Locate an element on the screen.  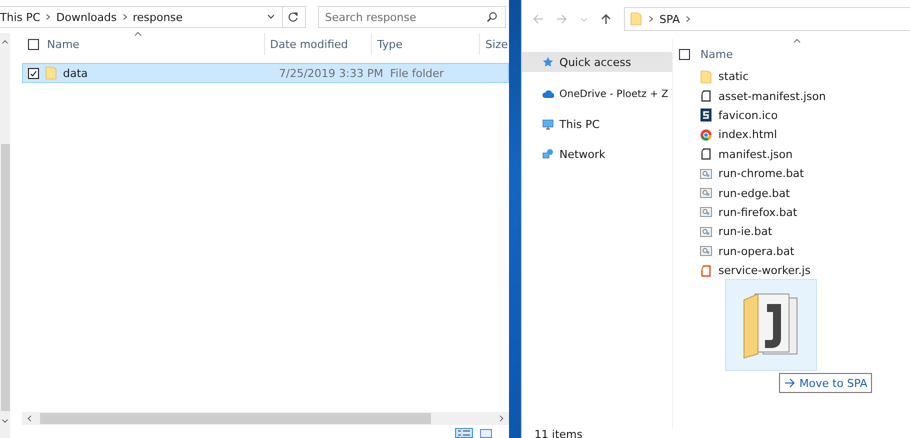
scroll-down-icon is located at coordinates (5, 420).